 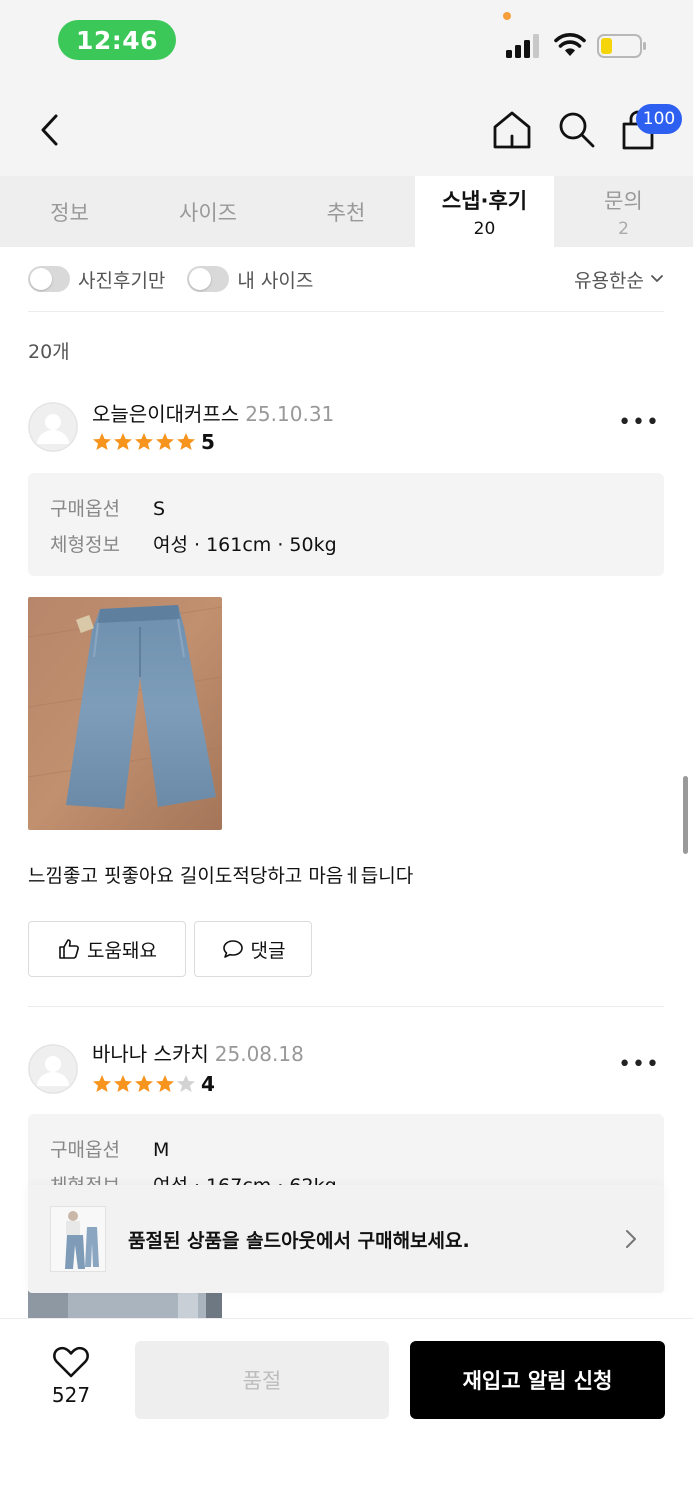 What do you see at coordinates (245, 545) in the screenshot?
I see `info-value: 여성 · 161cm · 50kg` at bounding box center [245, 545].